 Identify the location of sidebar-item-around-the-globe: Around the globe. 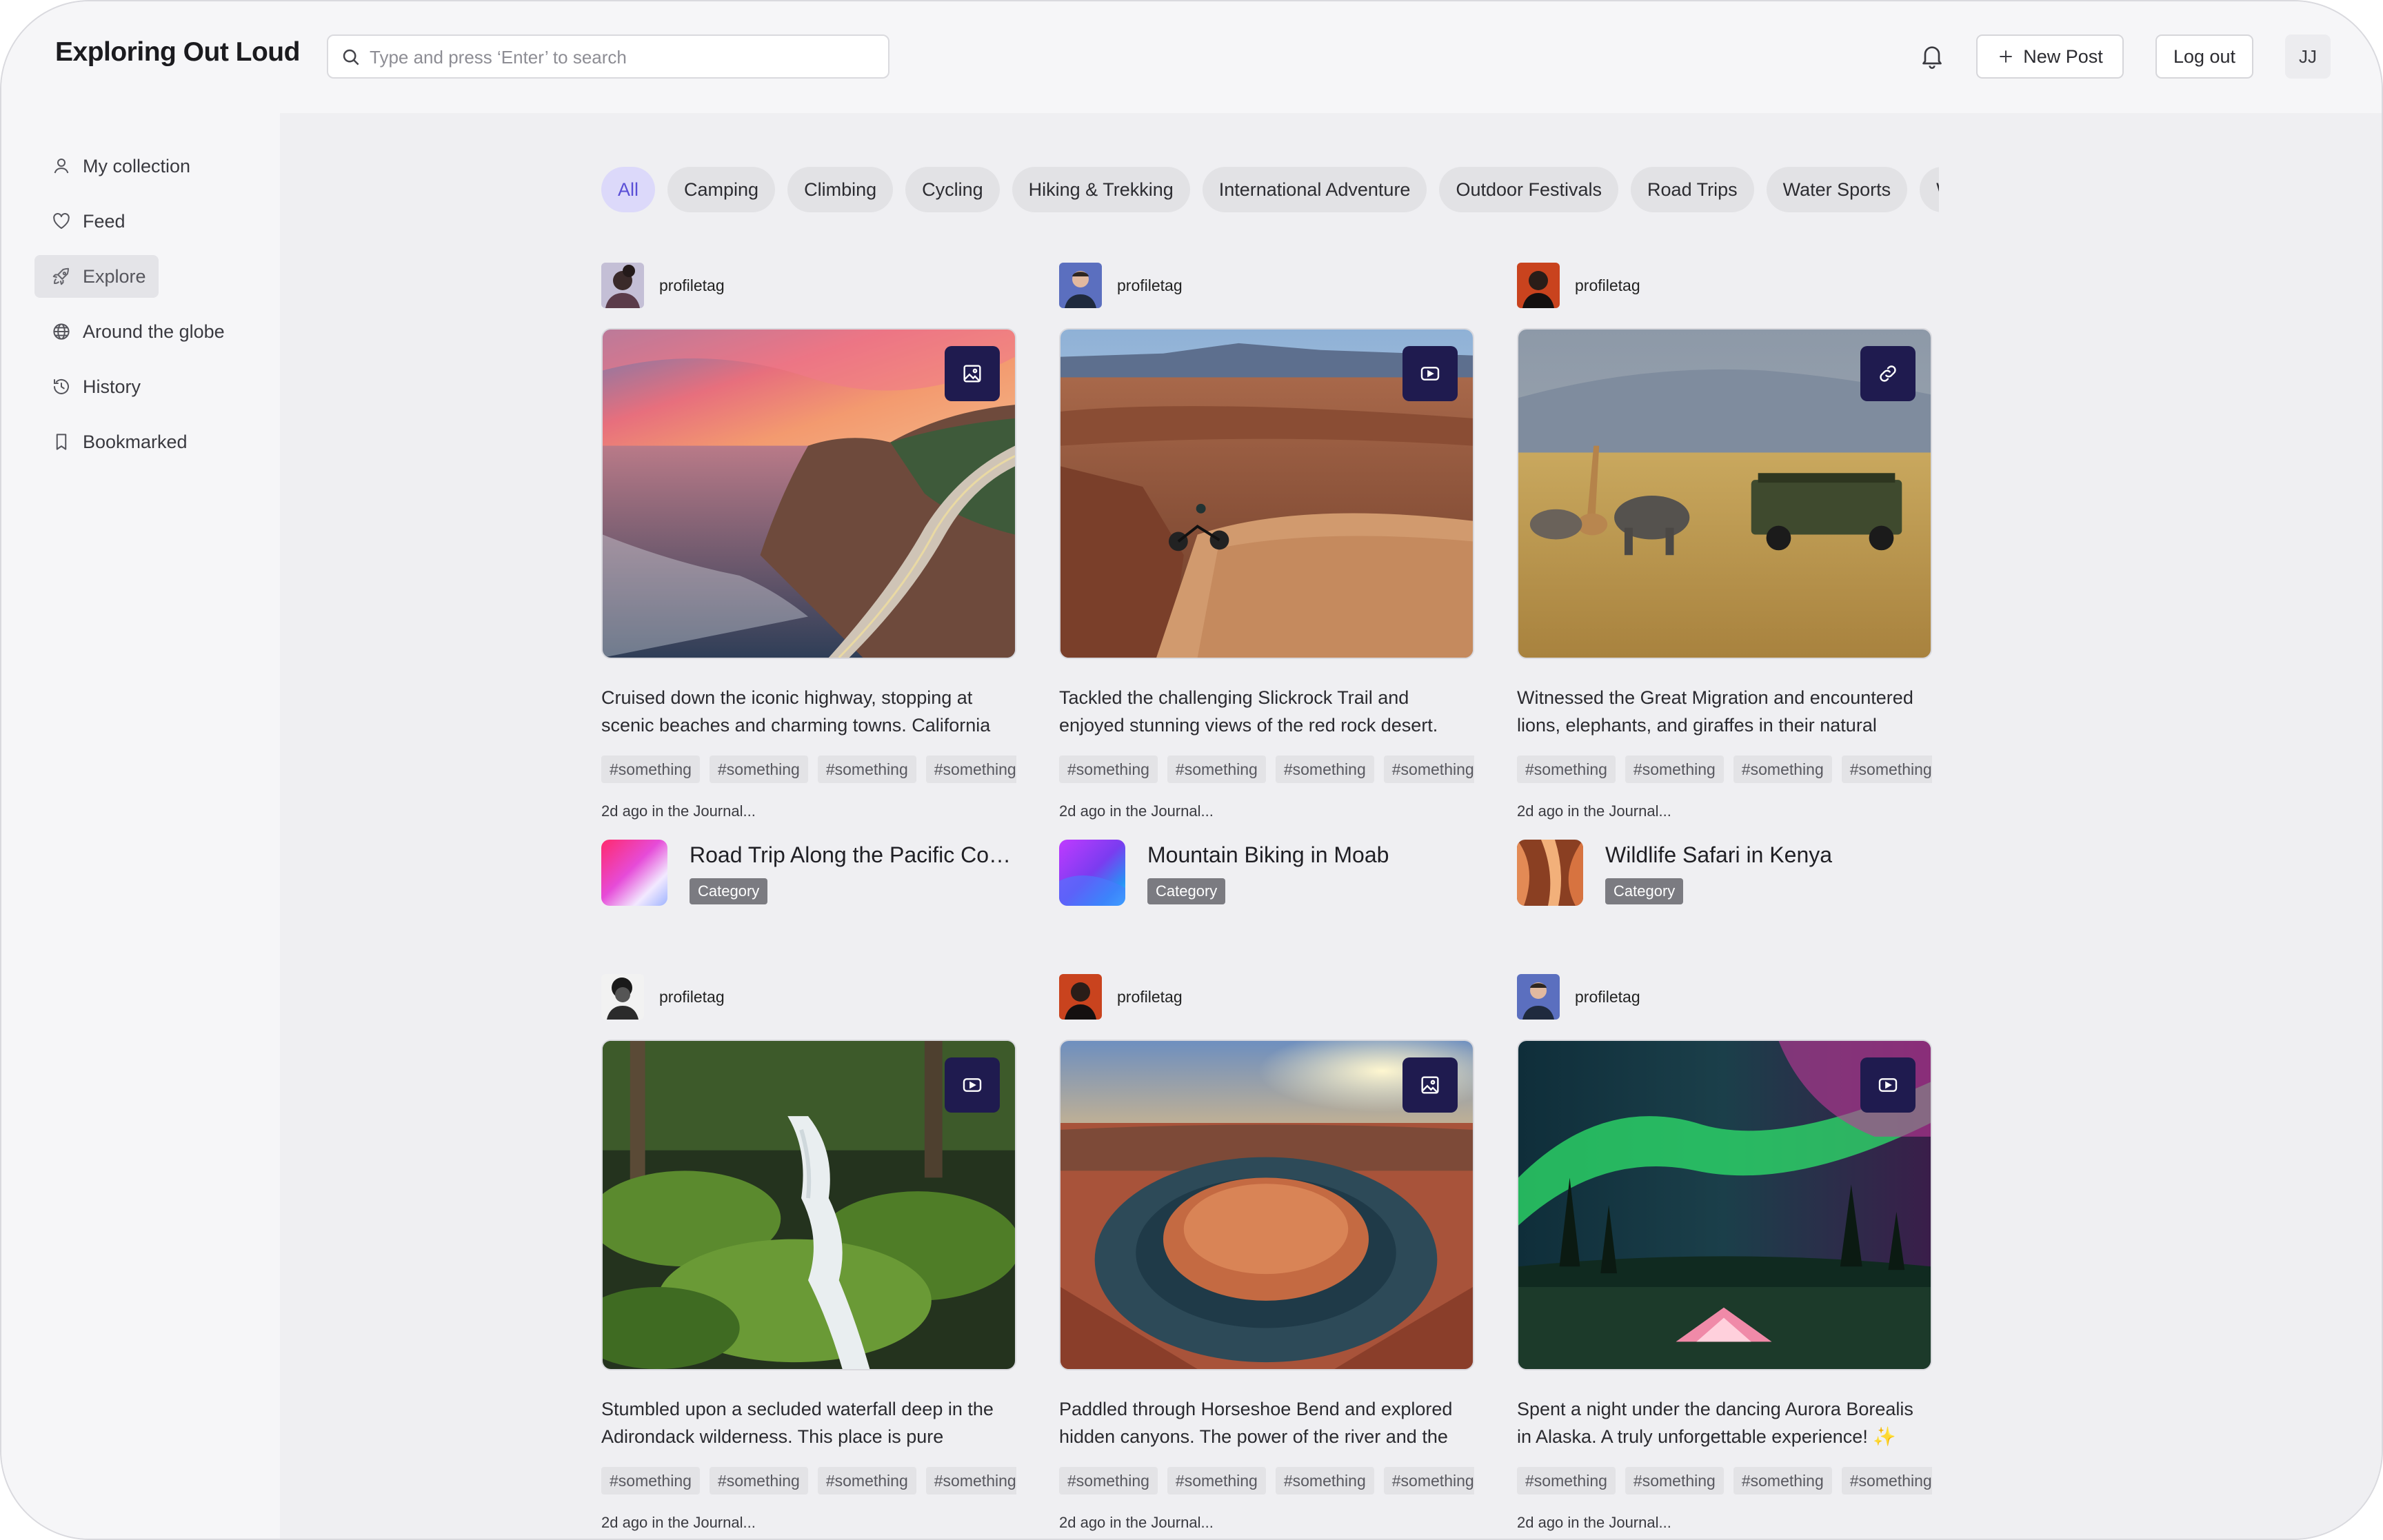
(135, 332).